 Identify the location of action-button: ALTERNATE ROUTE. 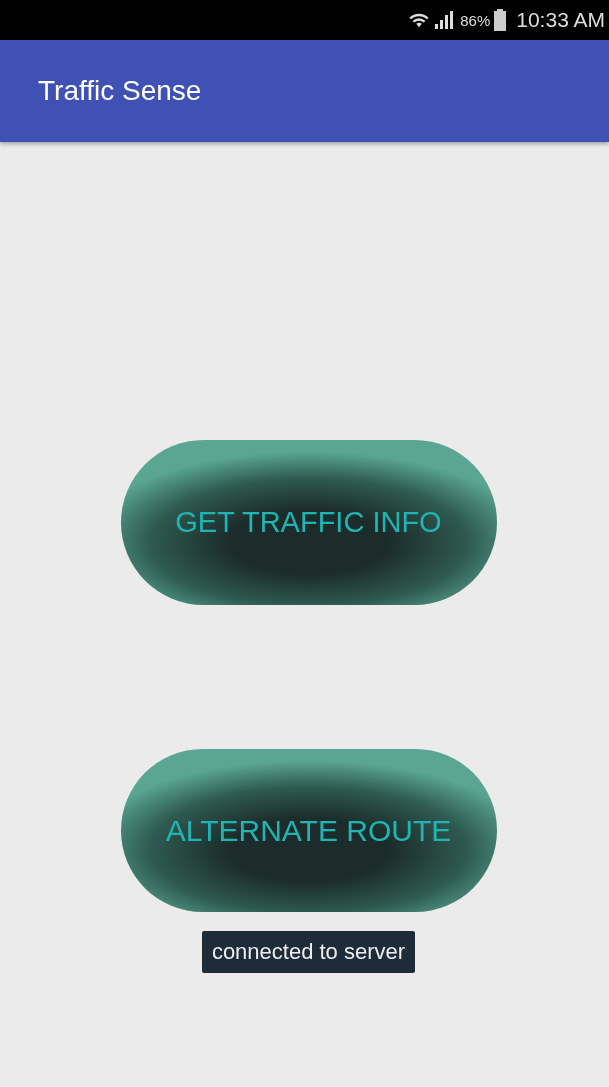
(308, 830).